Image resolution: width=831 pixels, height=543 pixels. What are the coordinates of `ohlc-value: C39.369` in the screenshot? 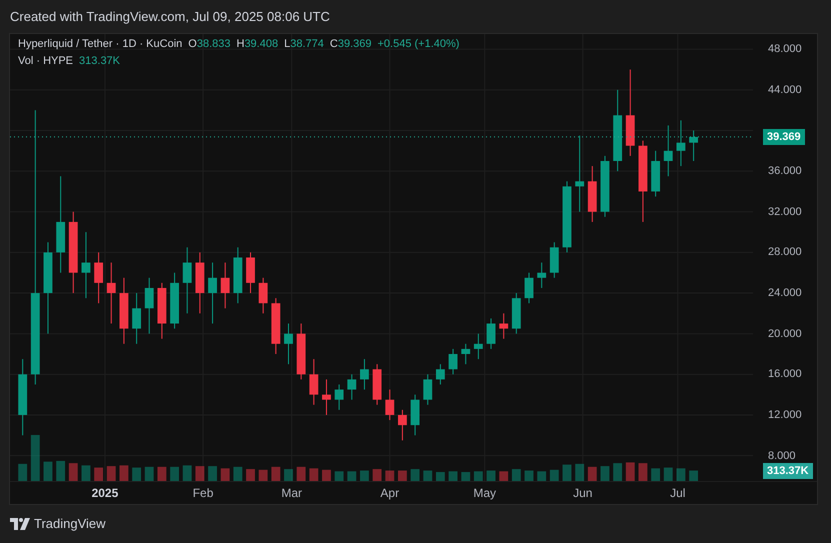 It's located at (351, 44).